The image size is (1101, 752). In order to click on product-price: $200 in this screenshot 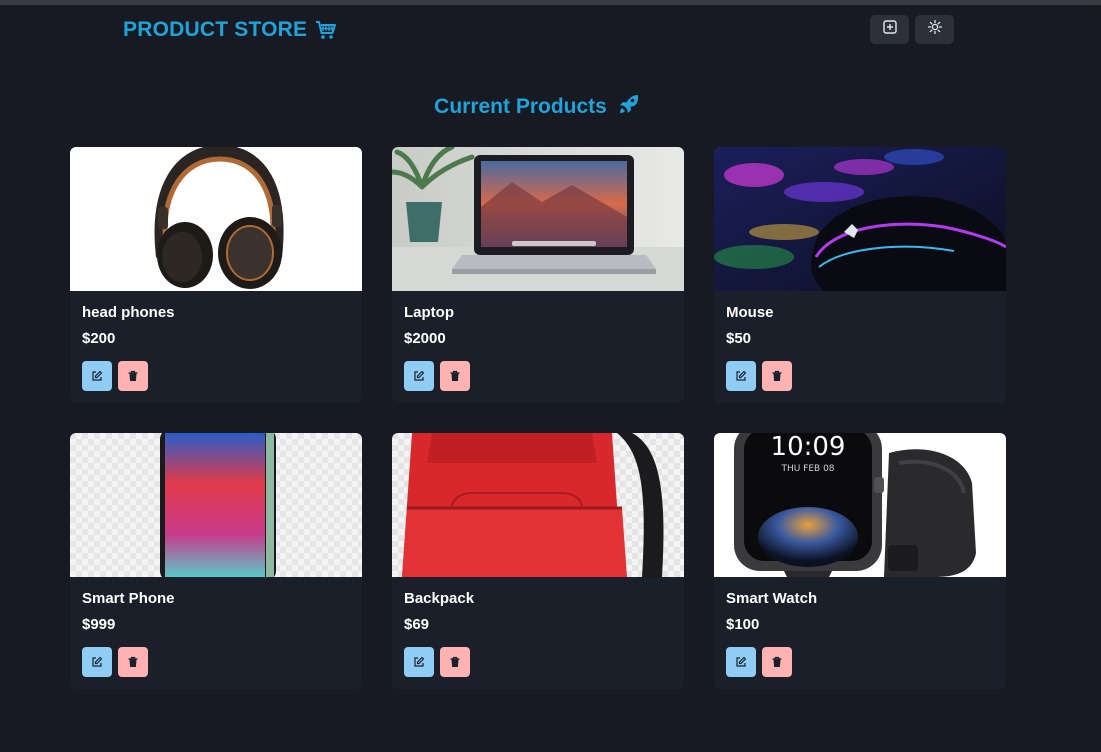, I will do `click(99, 338)`.